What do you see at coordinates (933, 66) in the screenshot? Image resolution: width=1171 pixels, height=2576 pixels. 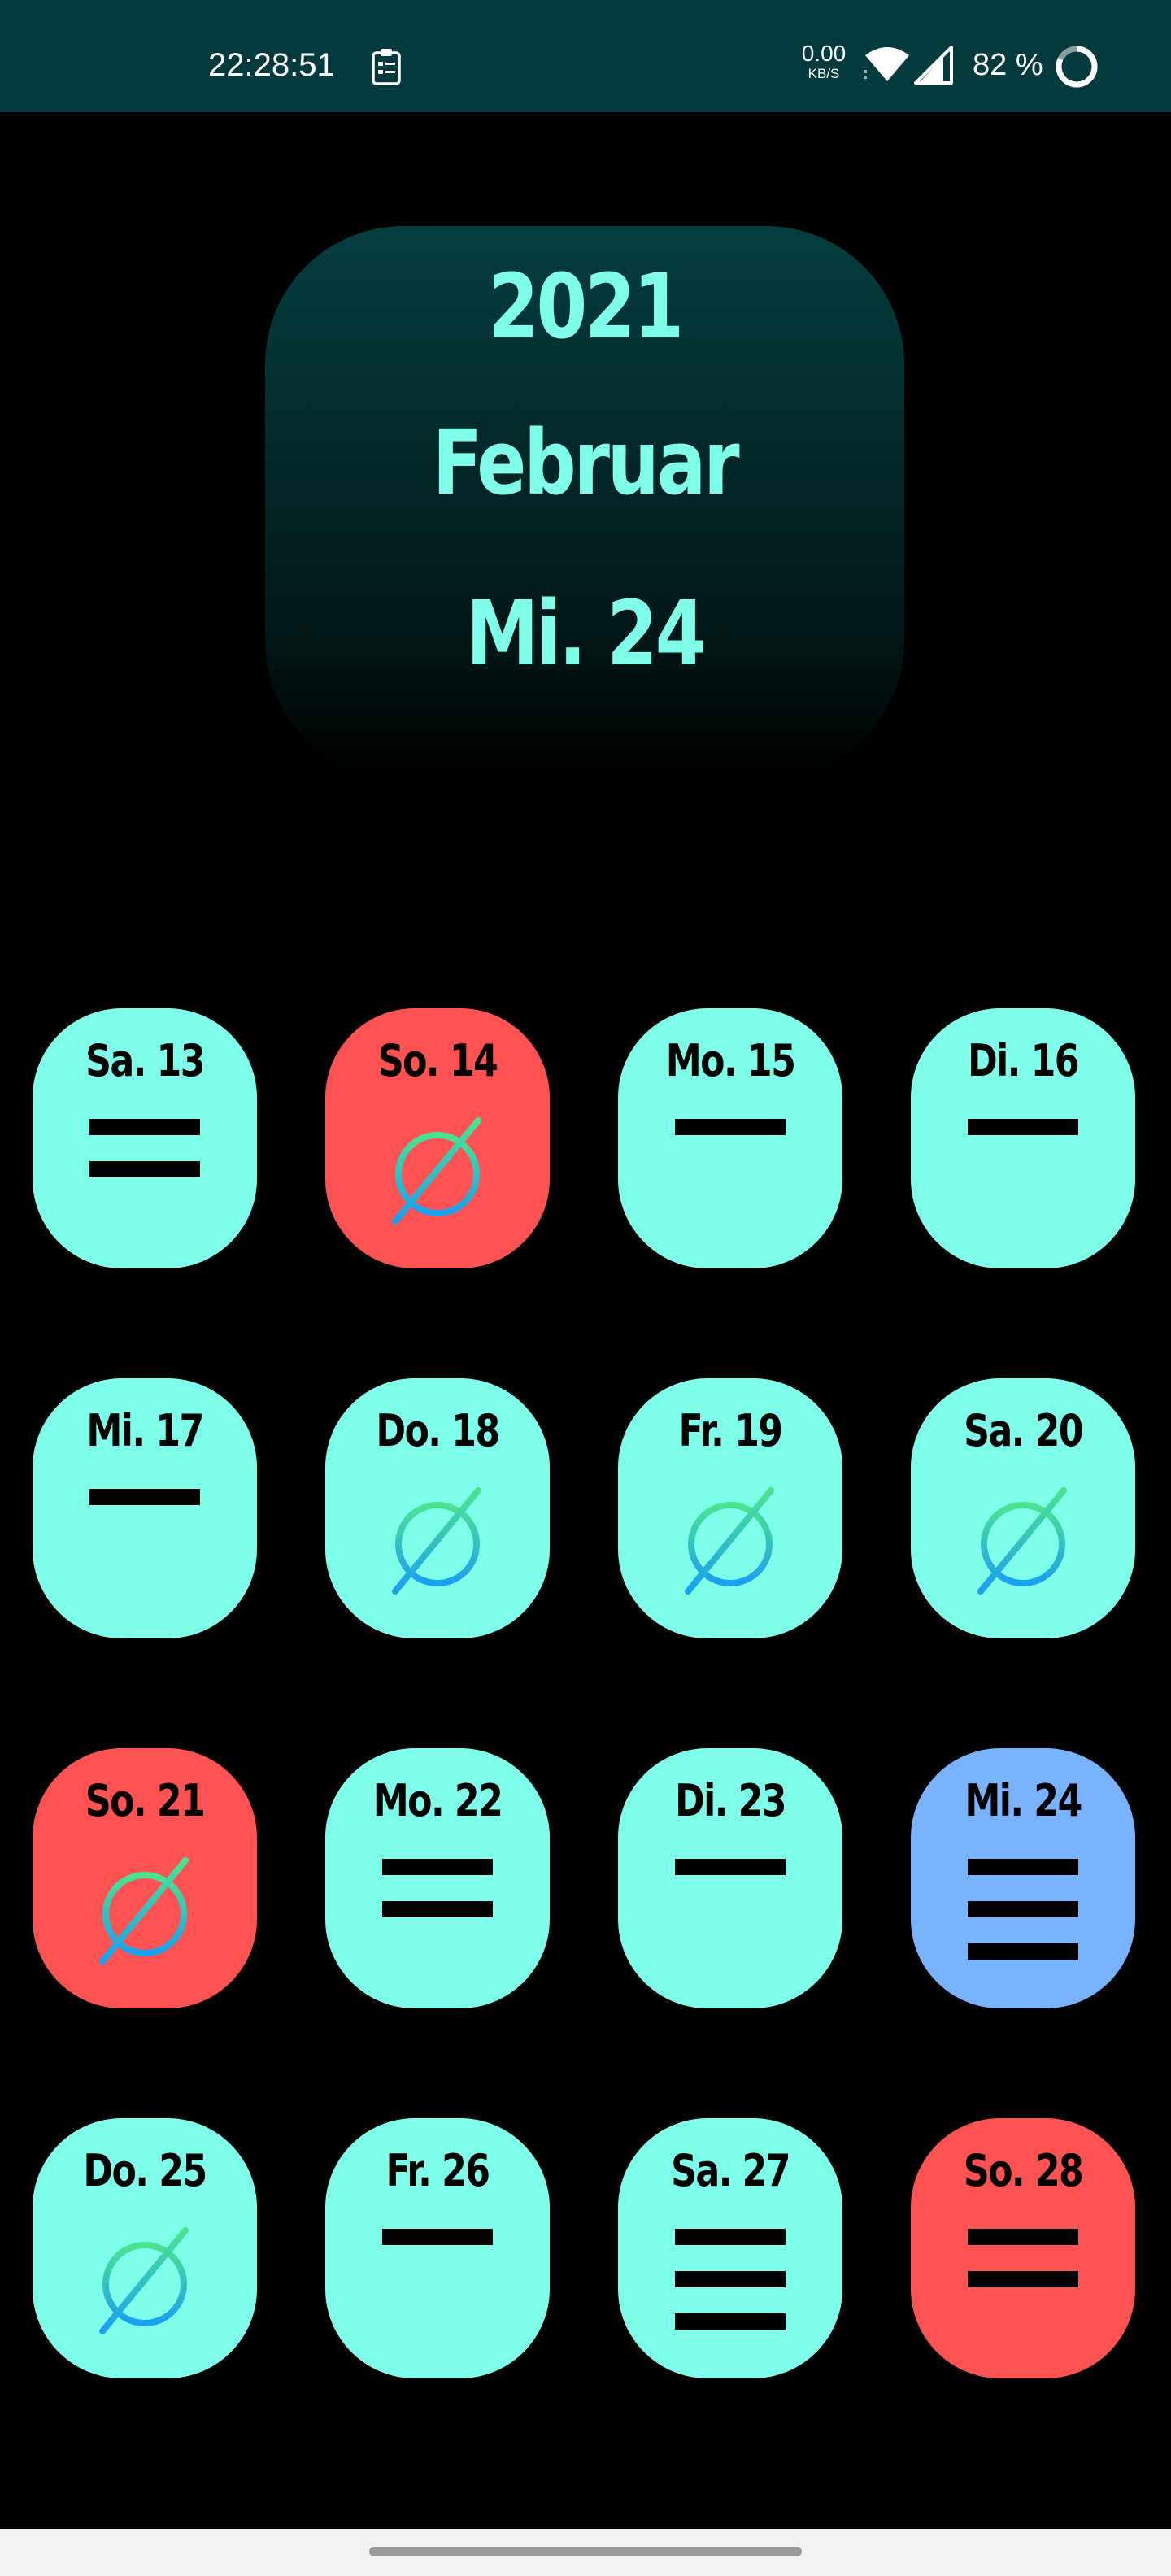 I see `signal-icon` at bounding box center [933, 66].